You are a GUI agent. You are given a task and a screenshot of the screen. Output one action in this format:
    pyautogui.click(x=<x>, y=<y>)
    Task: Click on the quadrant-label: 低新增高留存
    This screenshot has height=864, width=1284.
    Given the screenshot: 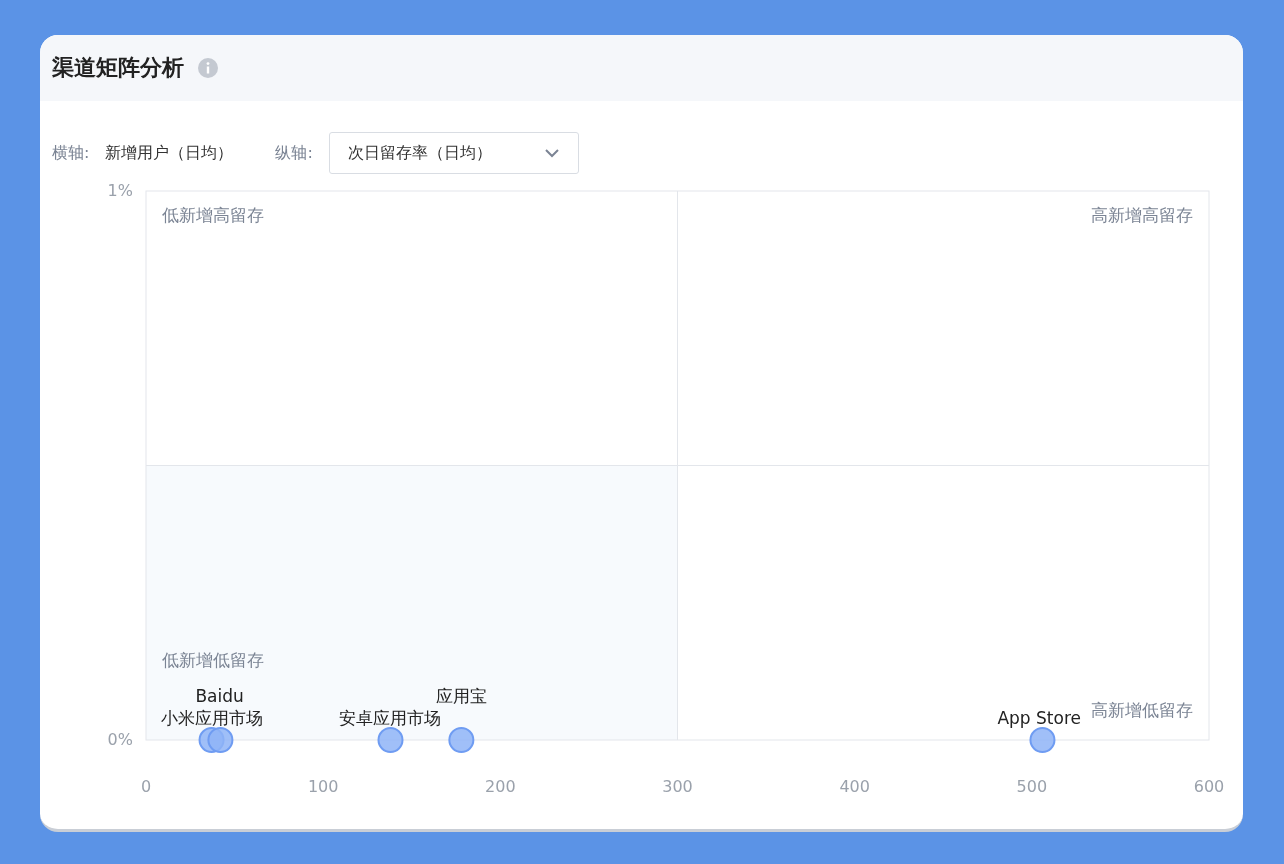 What is the action you would take?
    pyautogui.click(x=213, y=215)
    